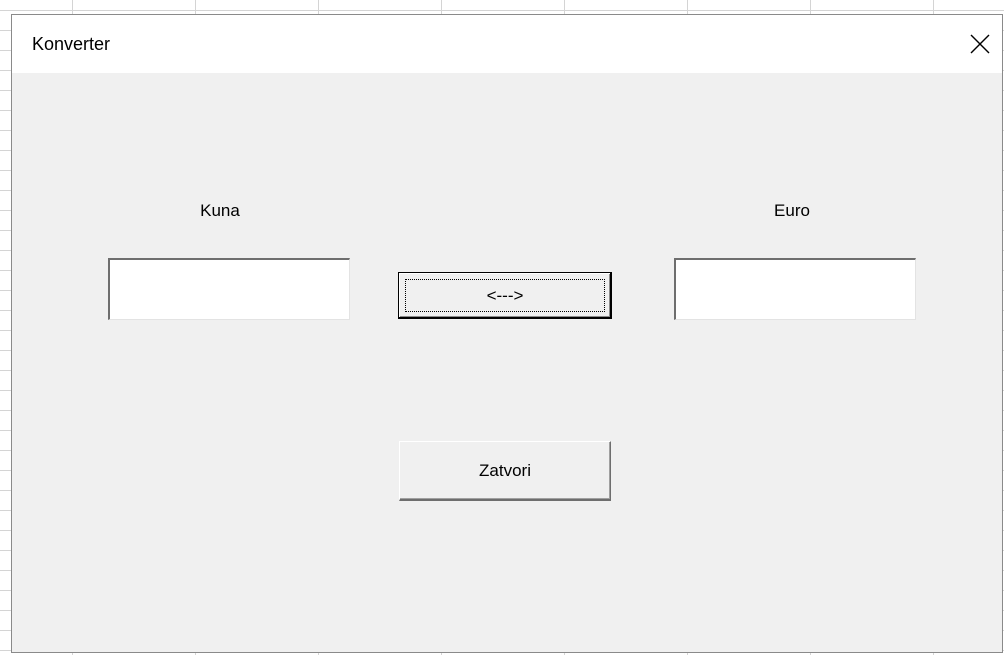  I want to click on close-window-button, so click(979, 44).